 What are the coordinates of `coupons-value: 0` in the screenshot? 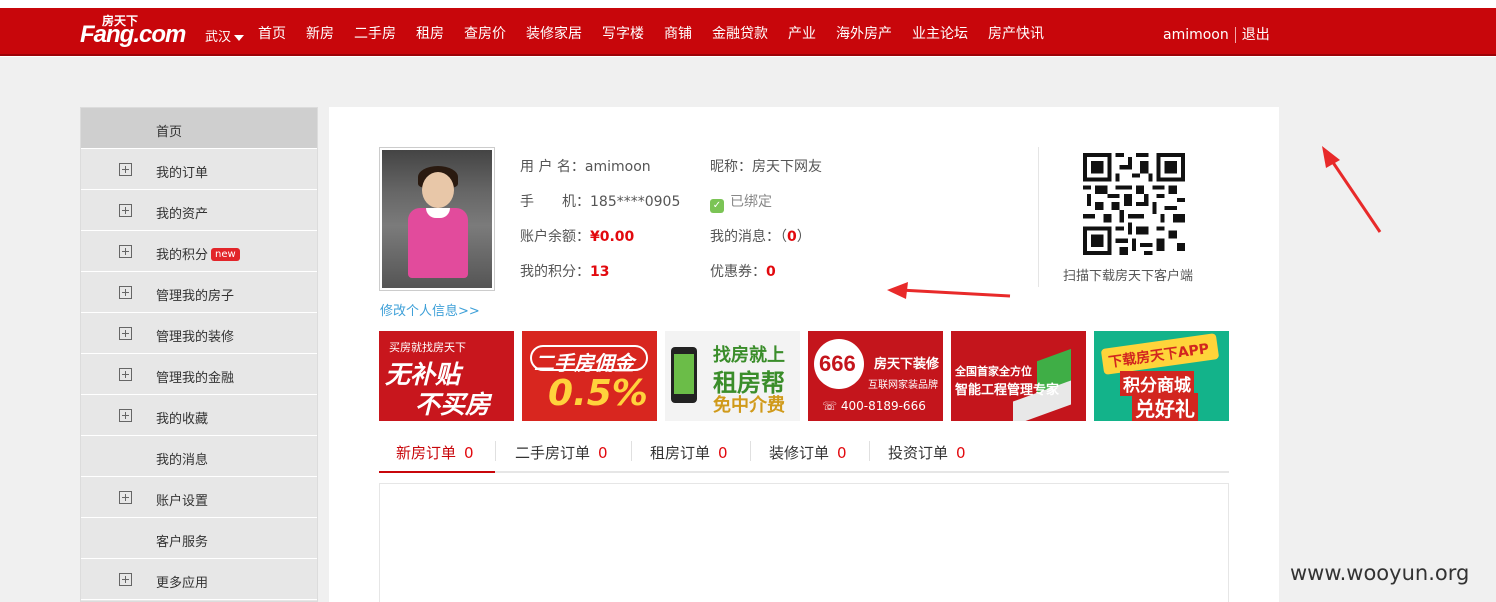 It's located at (771, 272).